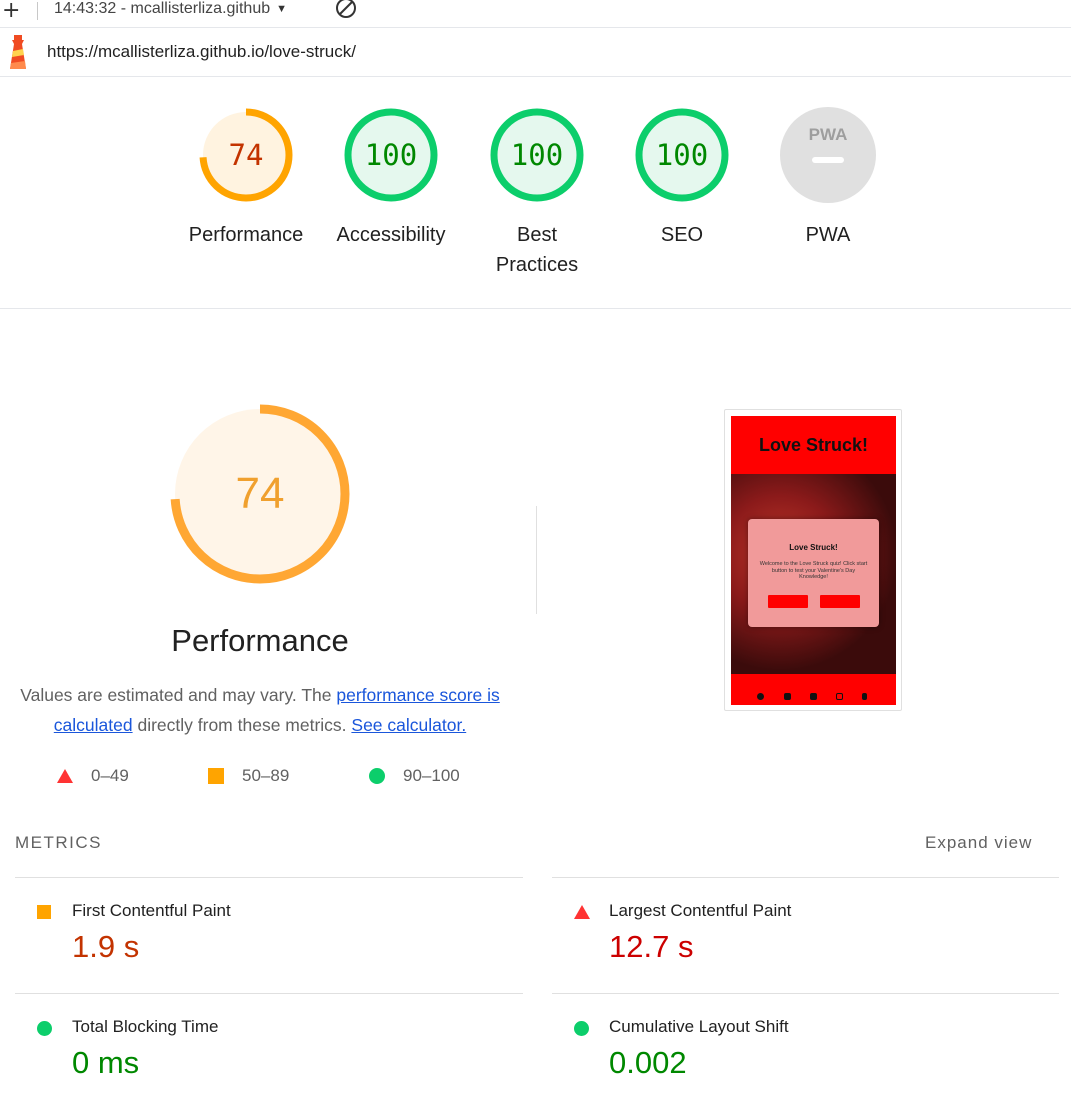 This screenshot has width=1071, height=1106. I want to click on screenshot-header: Love Struck!, so click(813, 445).